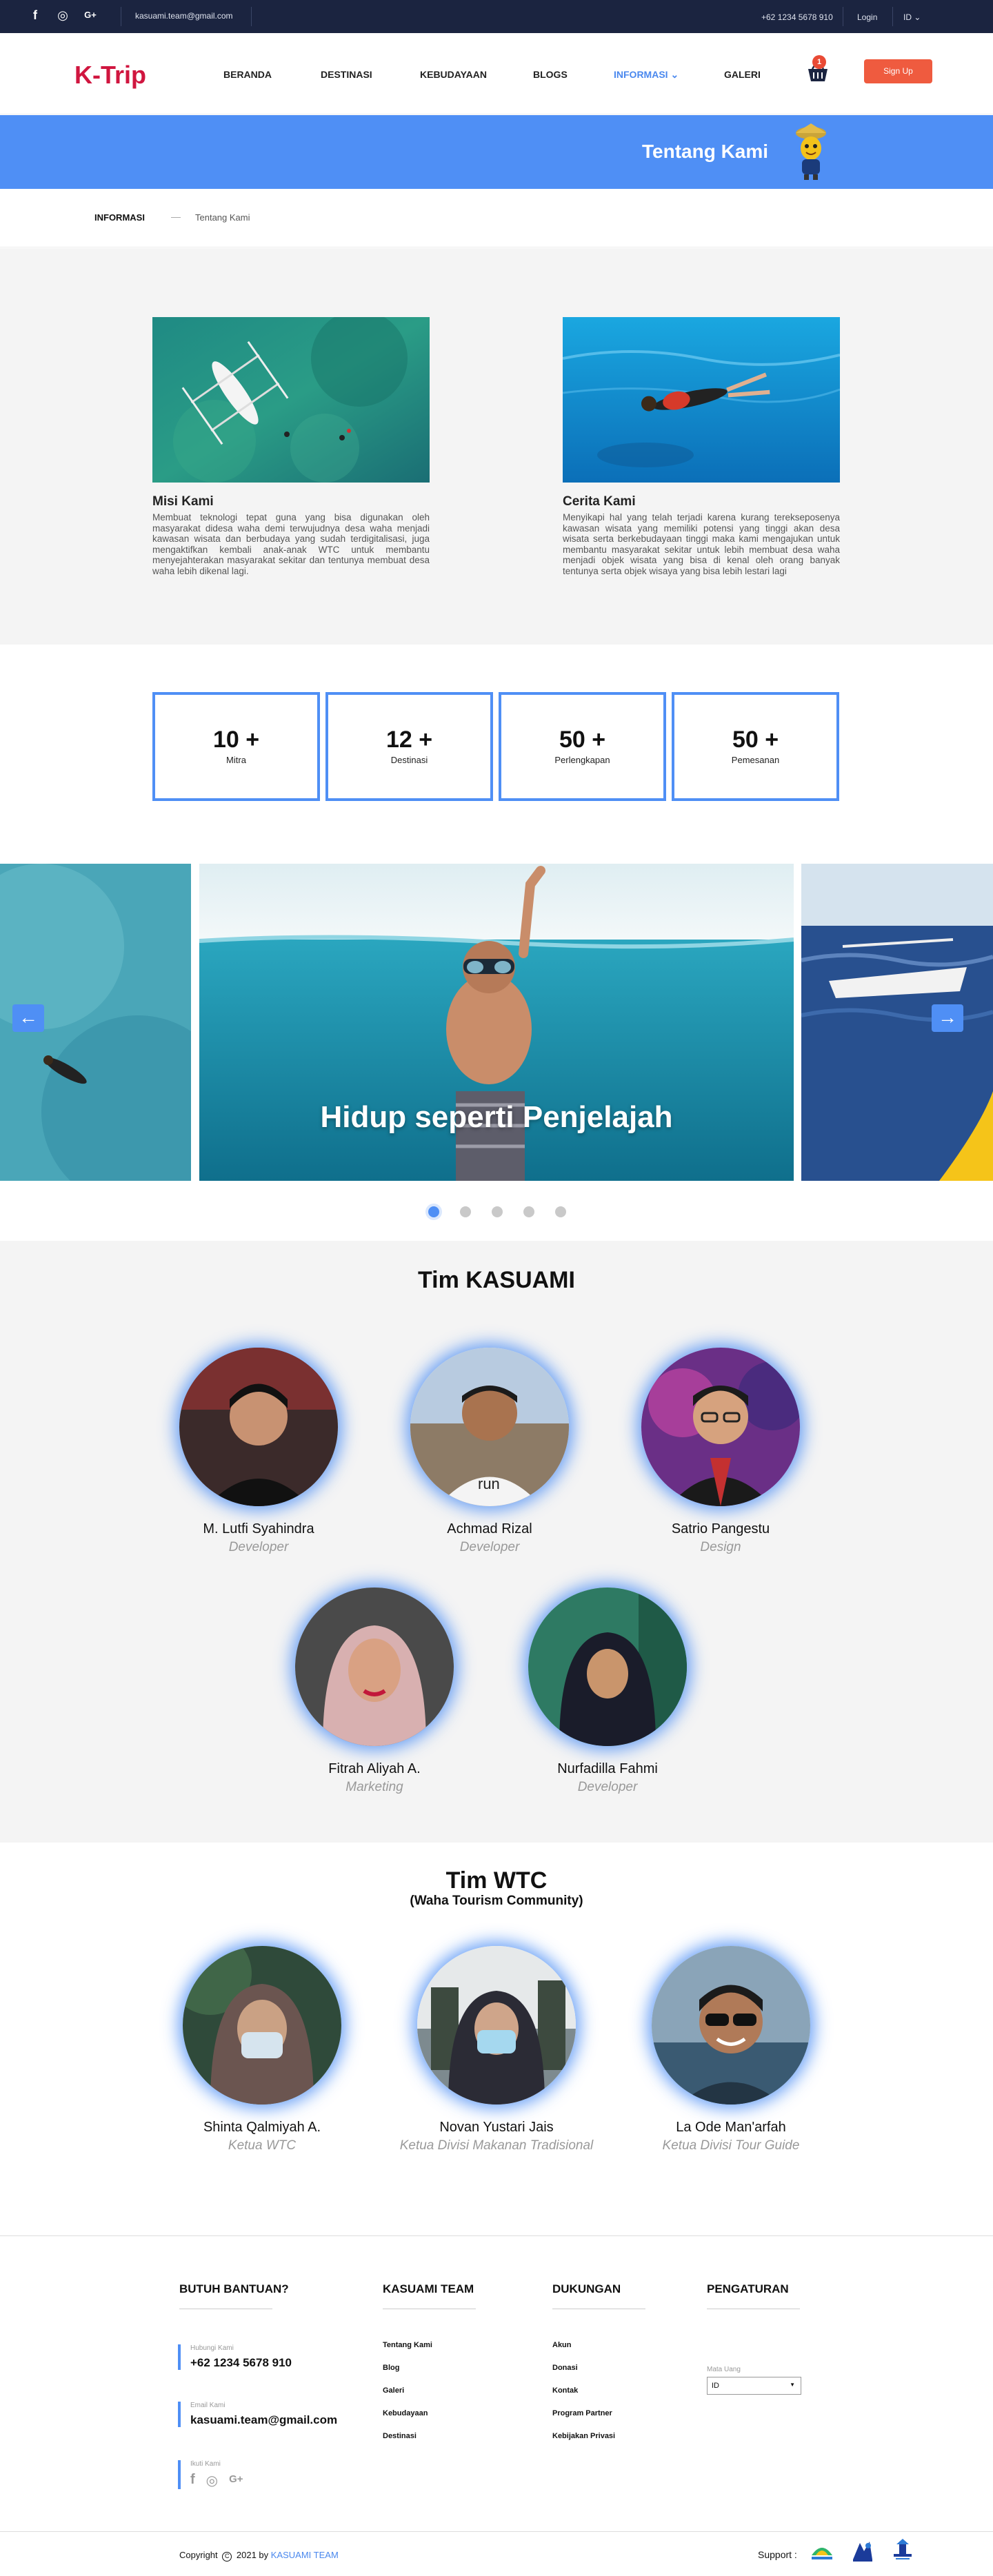 This screenshot has height=2576, width=993. I want to click on breadcrumb: INFORMASI Tentang Kami, so click(496, 218).